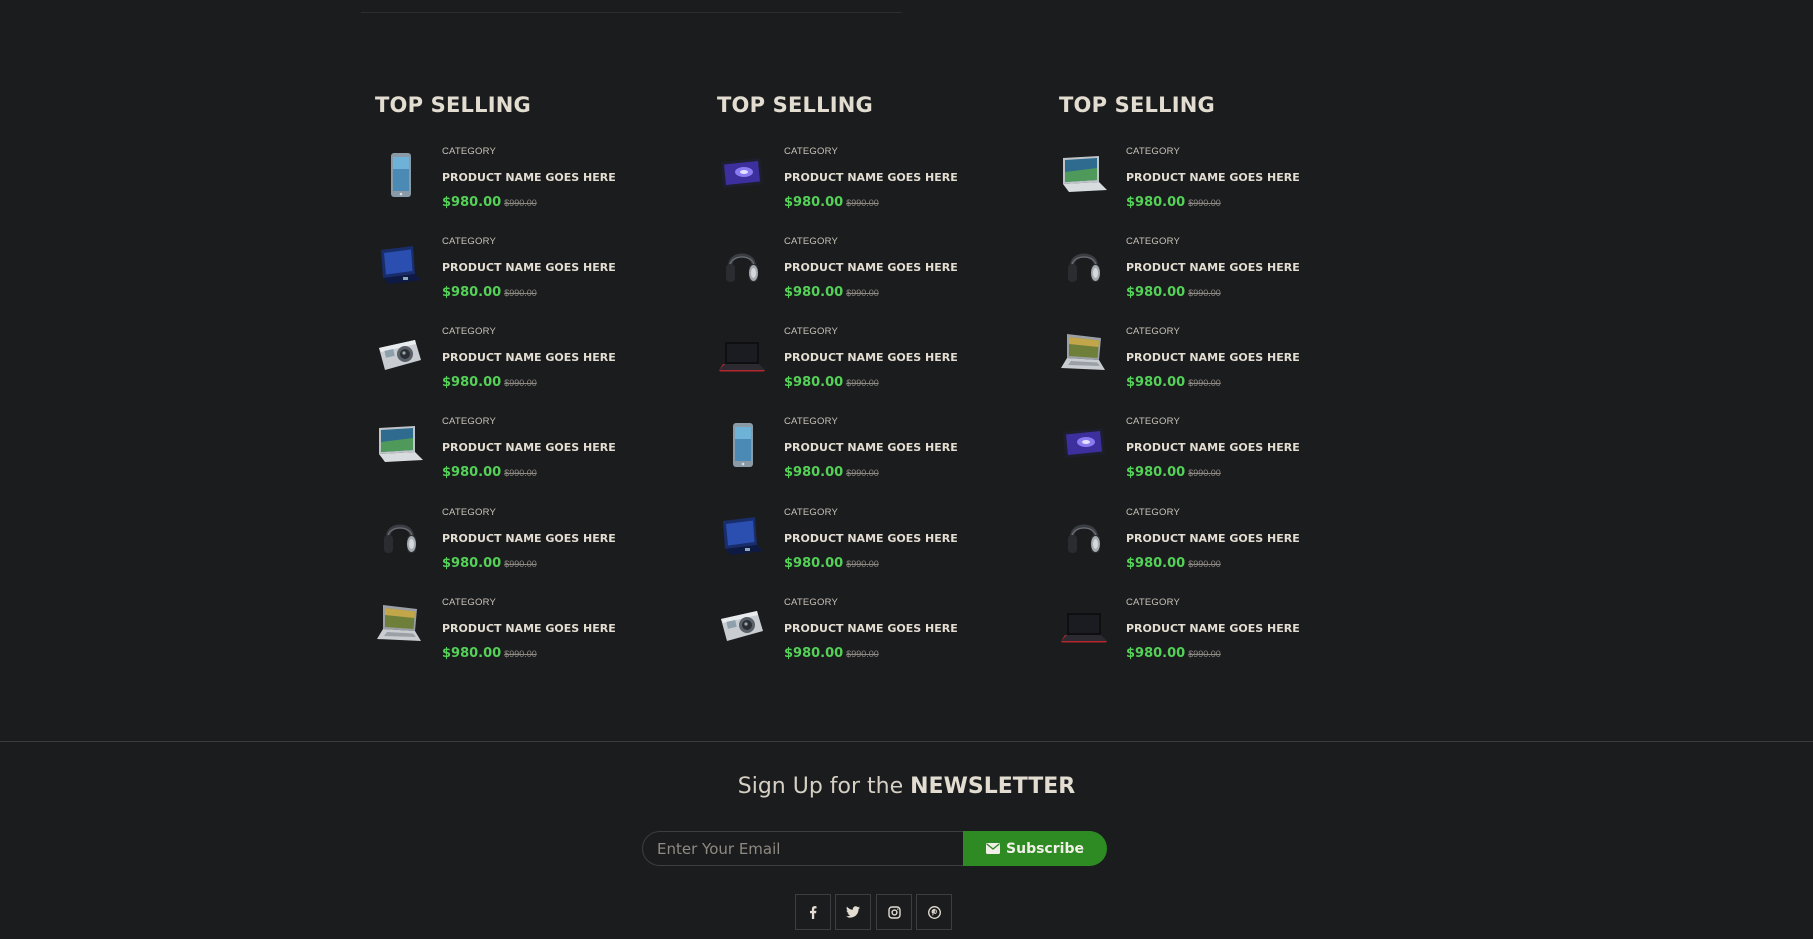 Image resolution: width=1813 pixels, height=939 pixels. I want to click on instagram-icon, so click(894, 912).